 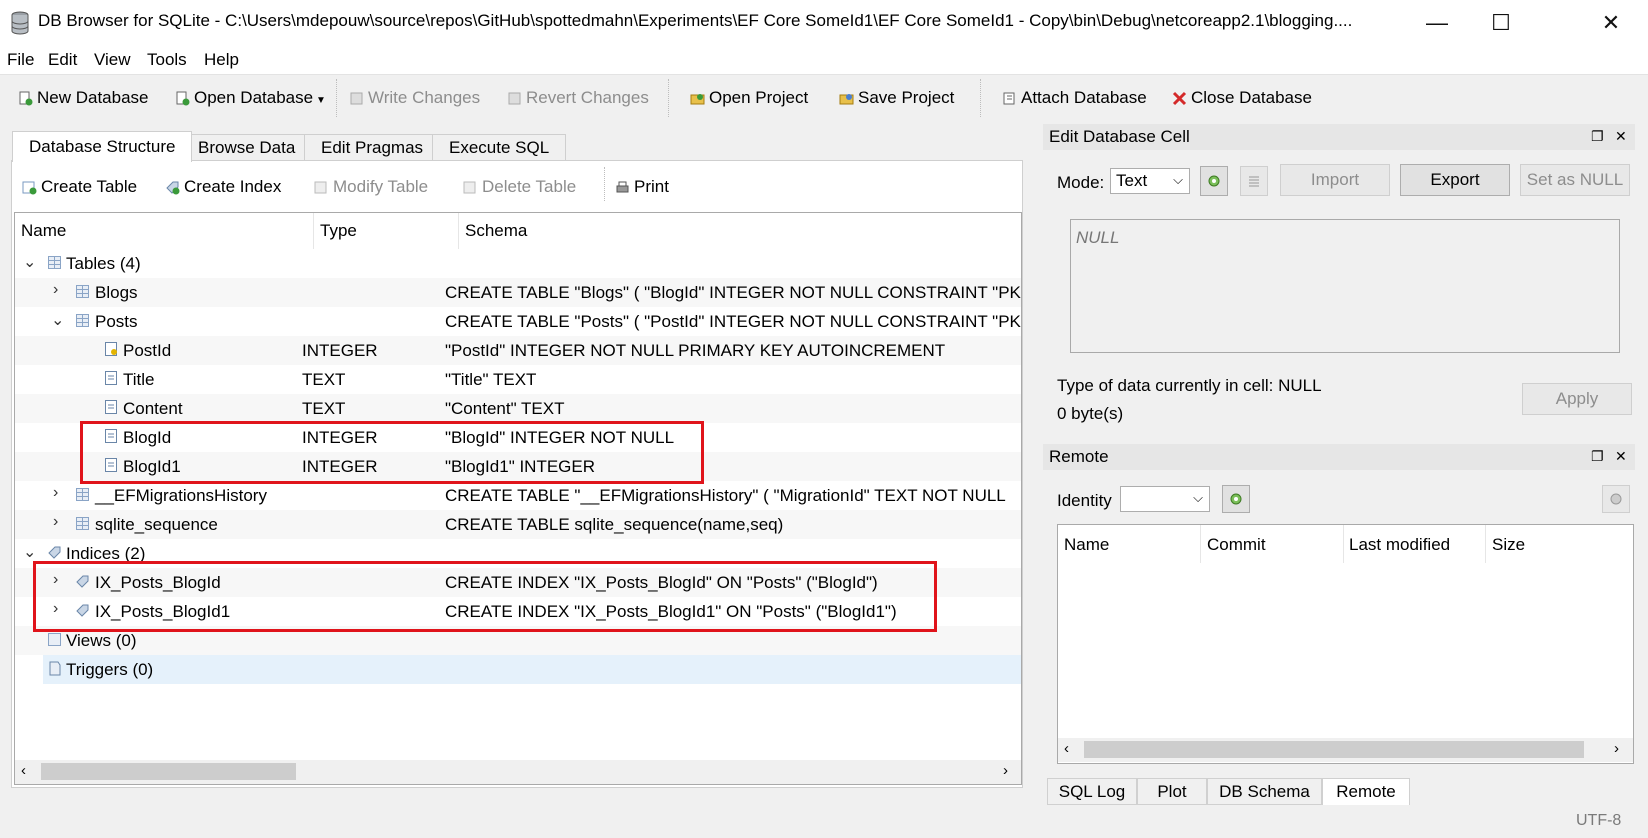 What do you see at coordinates (532, 669) in the screenshot?
I see `tree-row-triggers: Triggers (0)` at bounding box center [532, 669].